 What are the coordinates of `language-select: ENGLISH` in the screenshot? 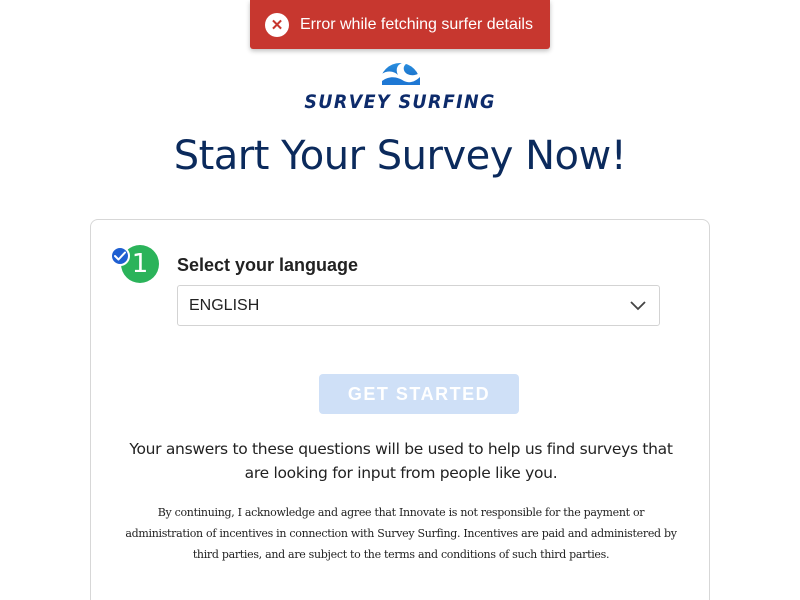 It's located at (418, 305).